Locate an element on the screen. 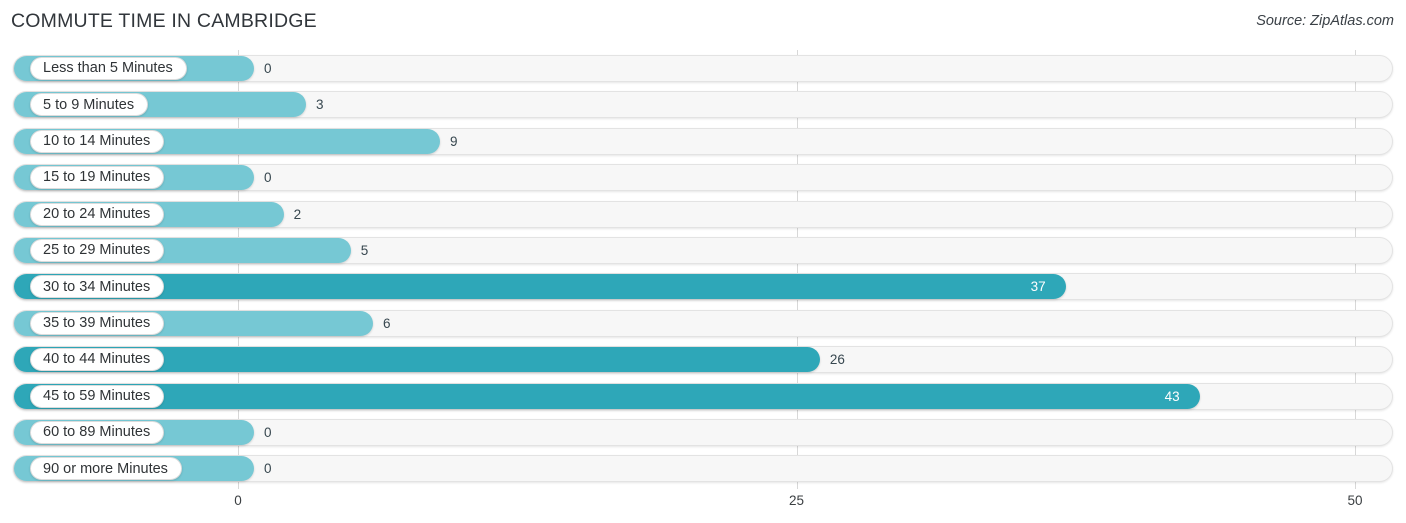  bar-value-label: 3 is located at coordinates (320, 105).